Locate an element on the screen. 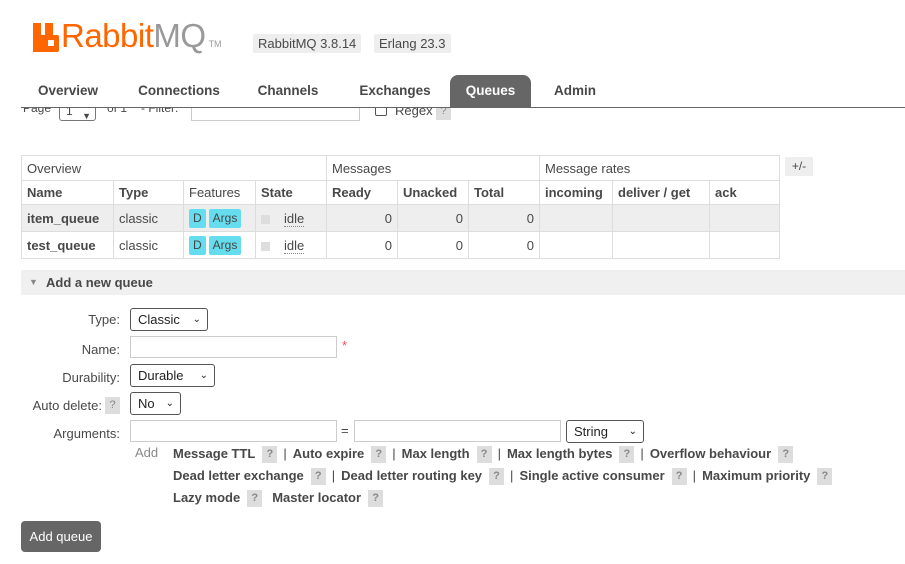 Image resolution: width=905 pixels, height=564 pixels. queue-type: classic is located at coordinates (148, 245).